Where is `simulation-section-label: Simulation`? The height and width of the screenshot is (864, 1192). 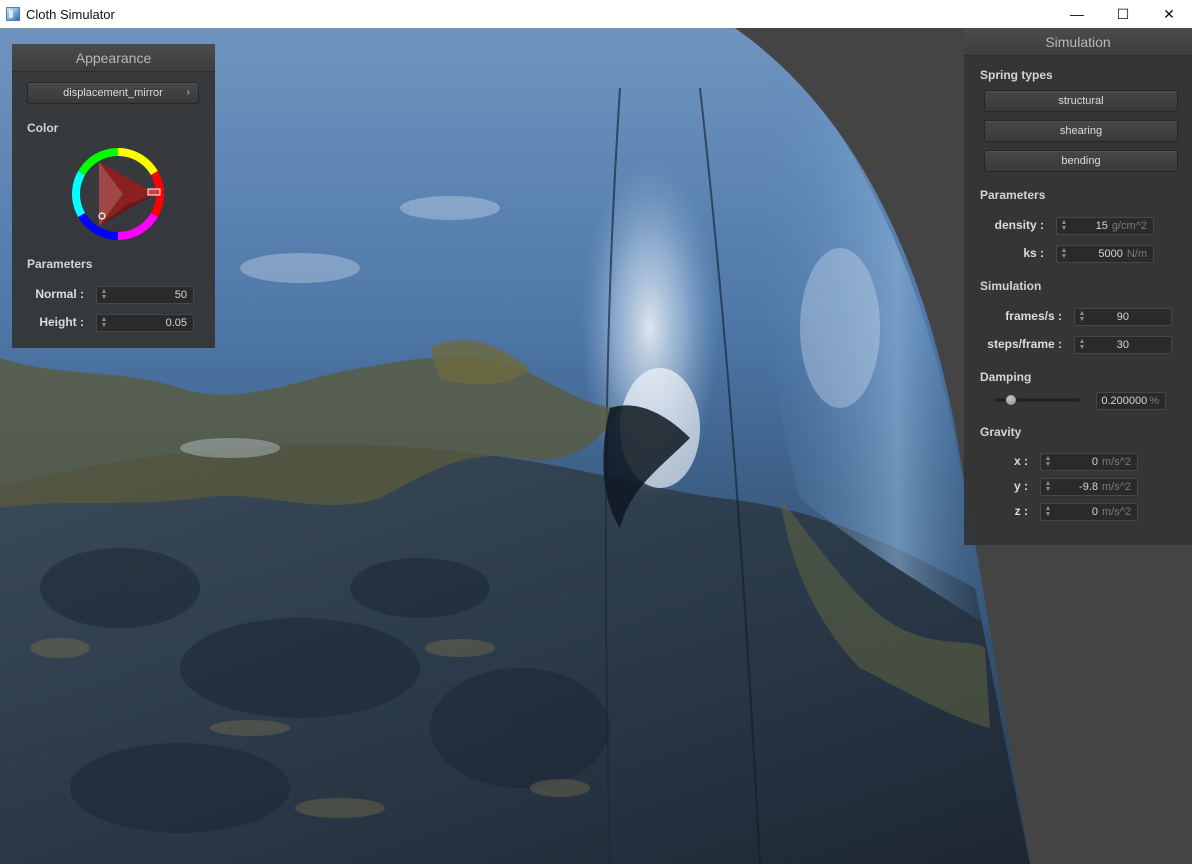
simulation-section-label: Simulation is located at coordinates (1011, 286).